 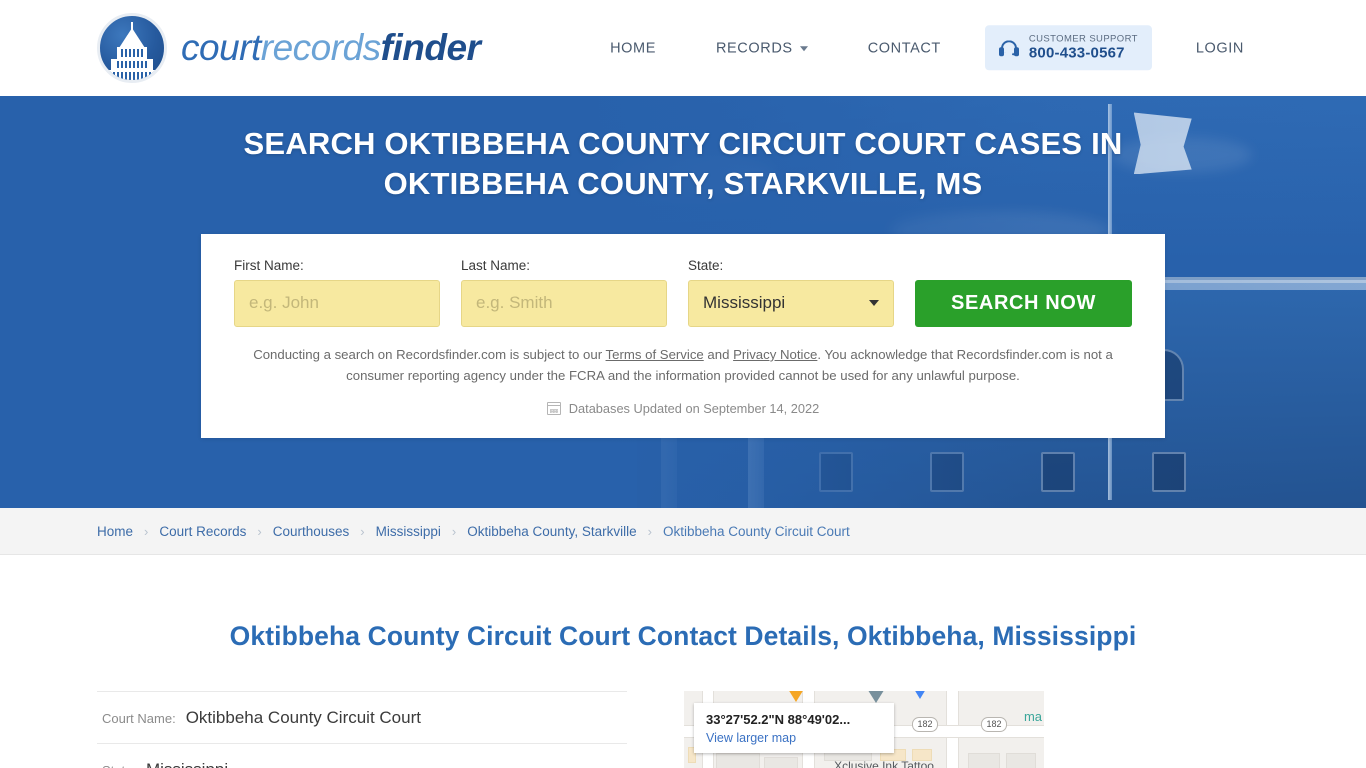 What do you see at coordinates (337, 303) in the screenshot?
I see `first-name-input` at bounding box center [337, 303].